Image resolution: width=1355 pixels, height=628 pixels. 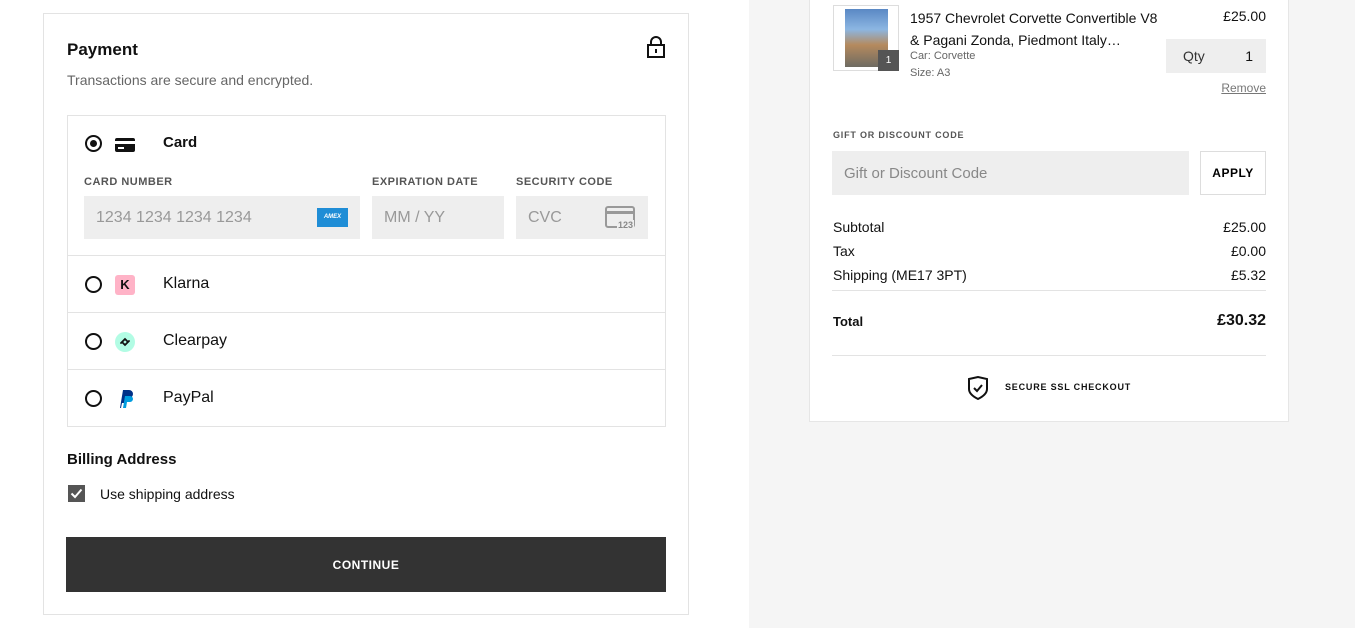 What do you see at coordinates (1244, 16) in the screenshot?
I see `product-price: £25.00` at bounding box center [1244, 16].